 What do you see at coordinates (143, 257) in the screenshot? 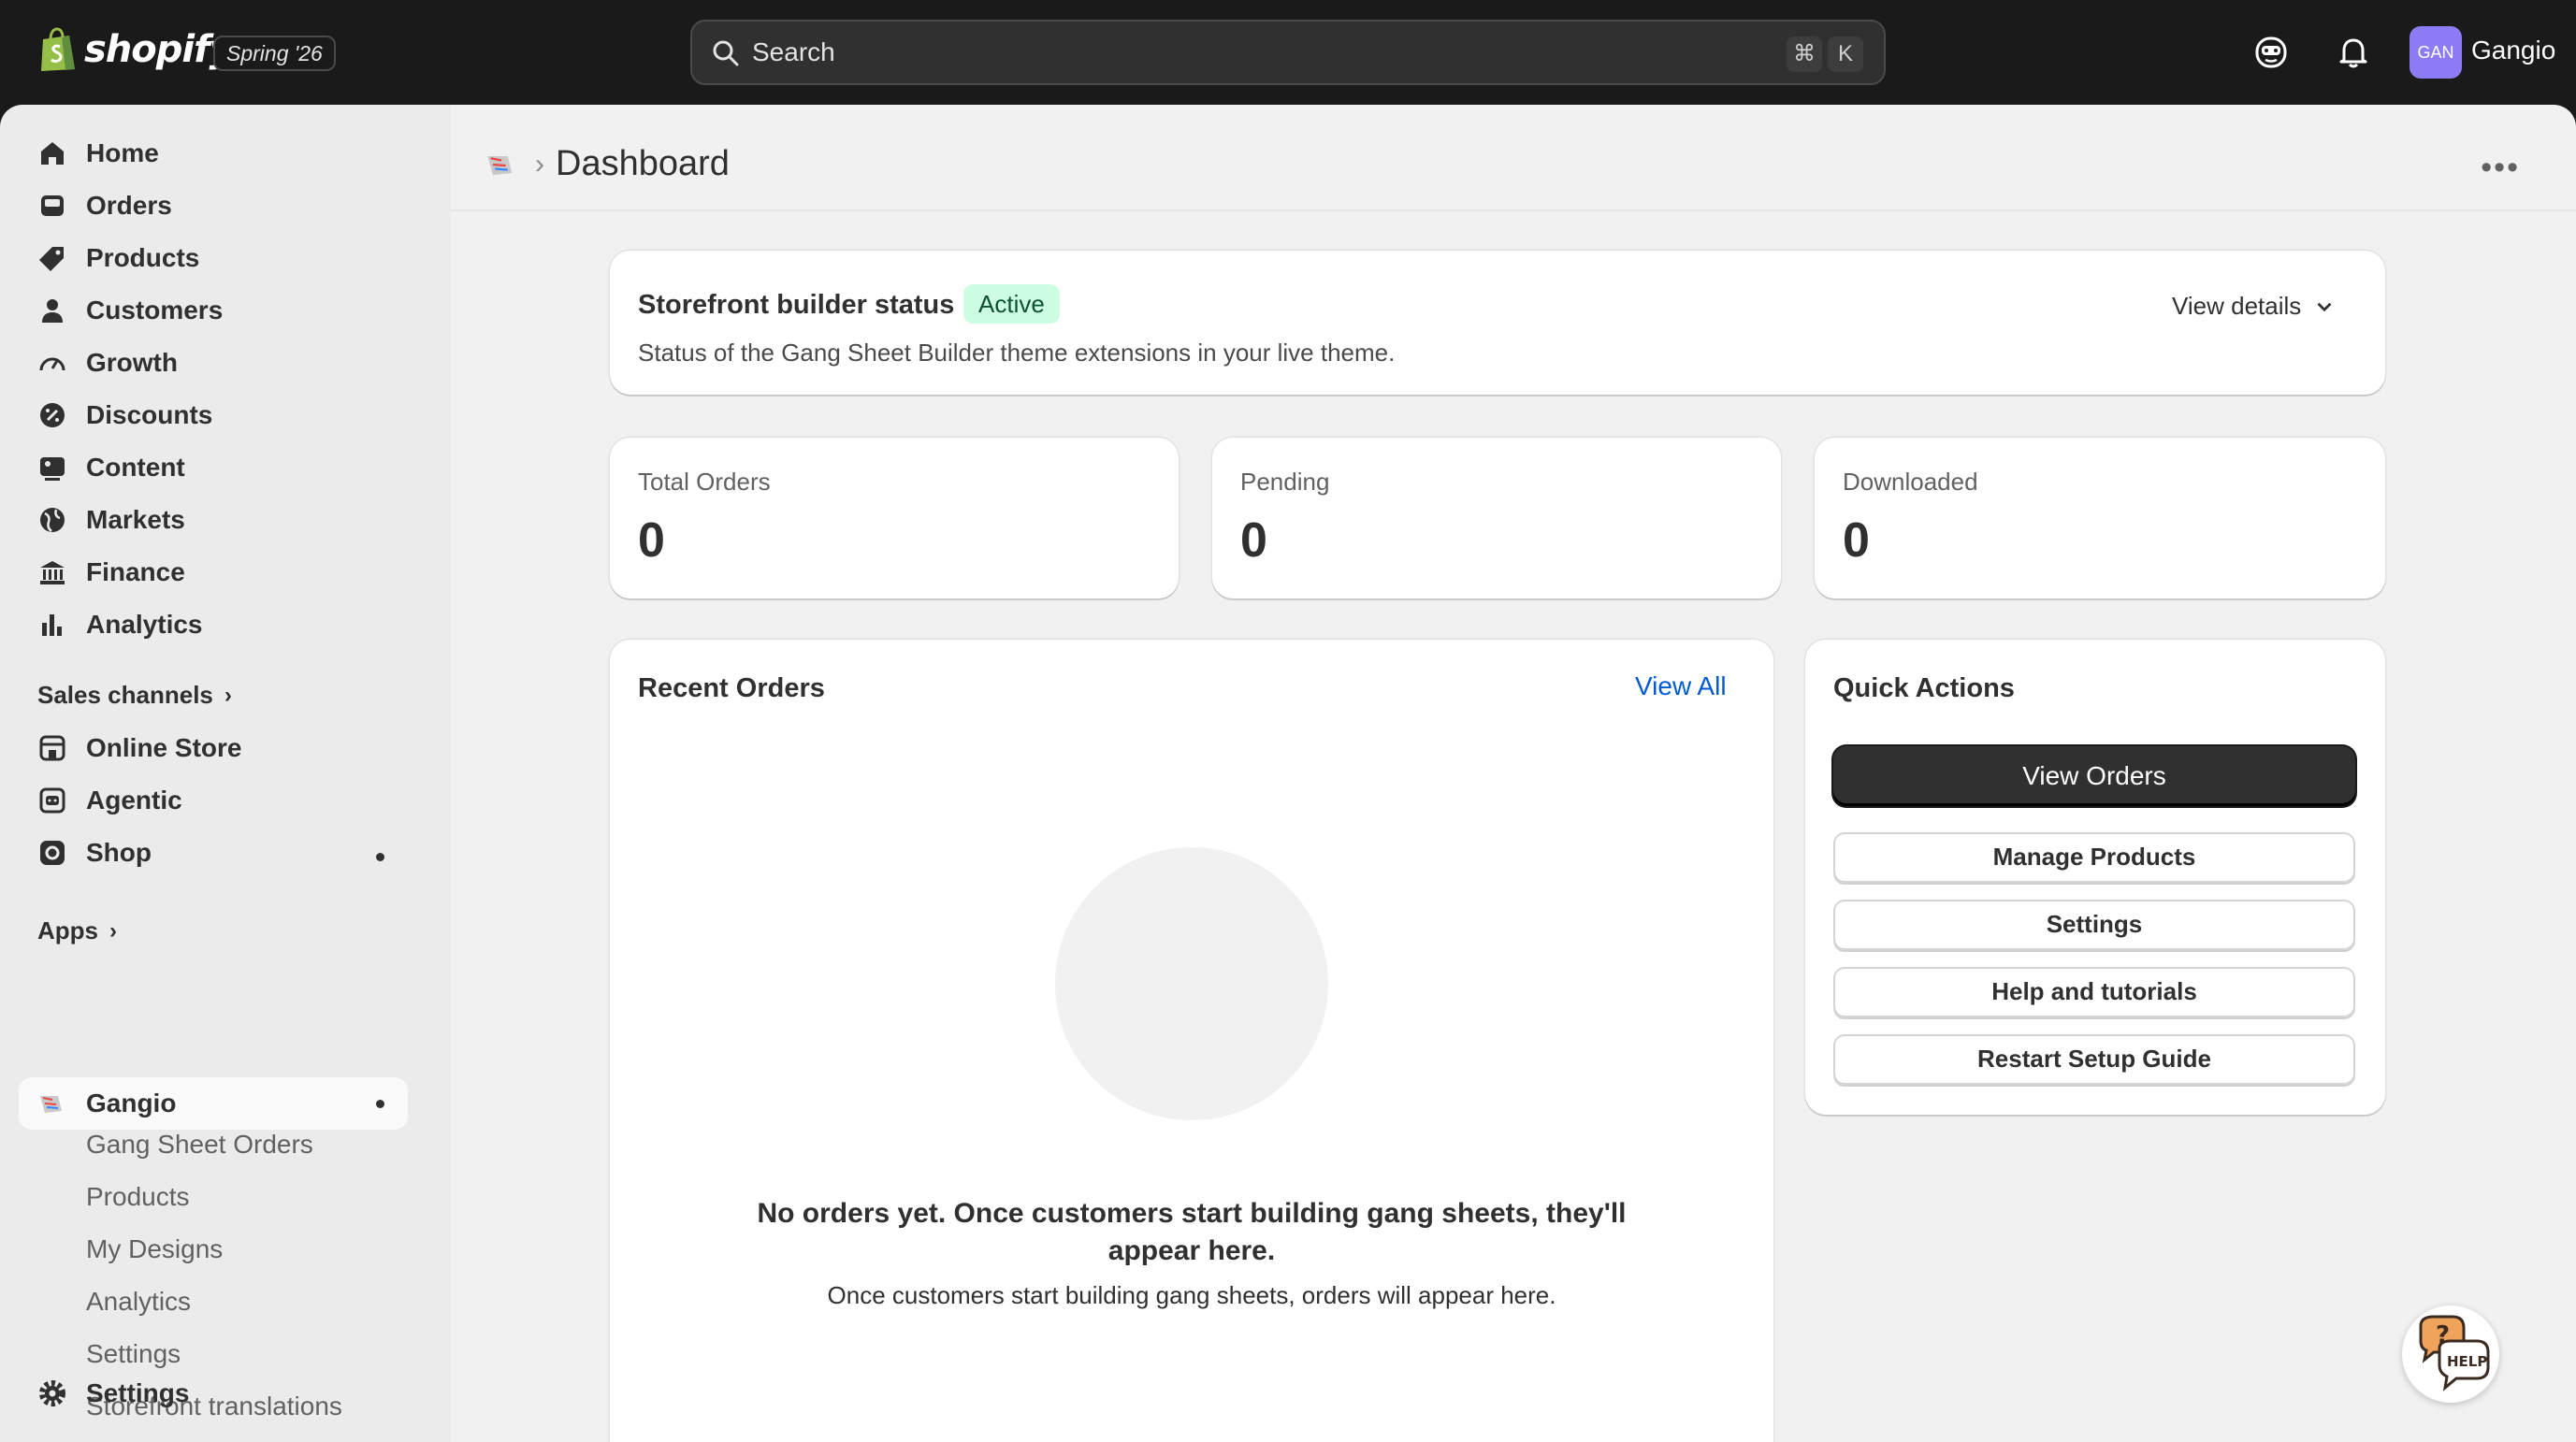
I see `sidebar-item-label: Products` at bounding box center [143, 257].